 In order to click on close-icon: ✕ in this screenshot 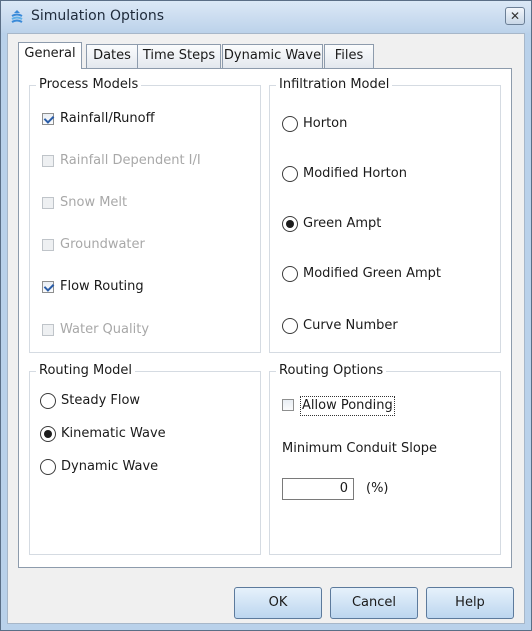, I will do `click(515, 16)`.